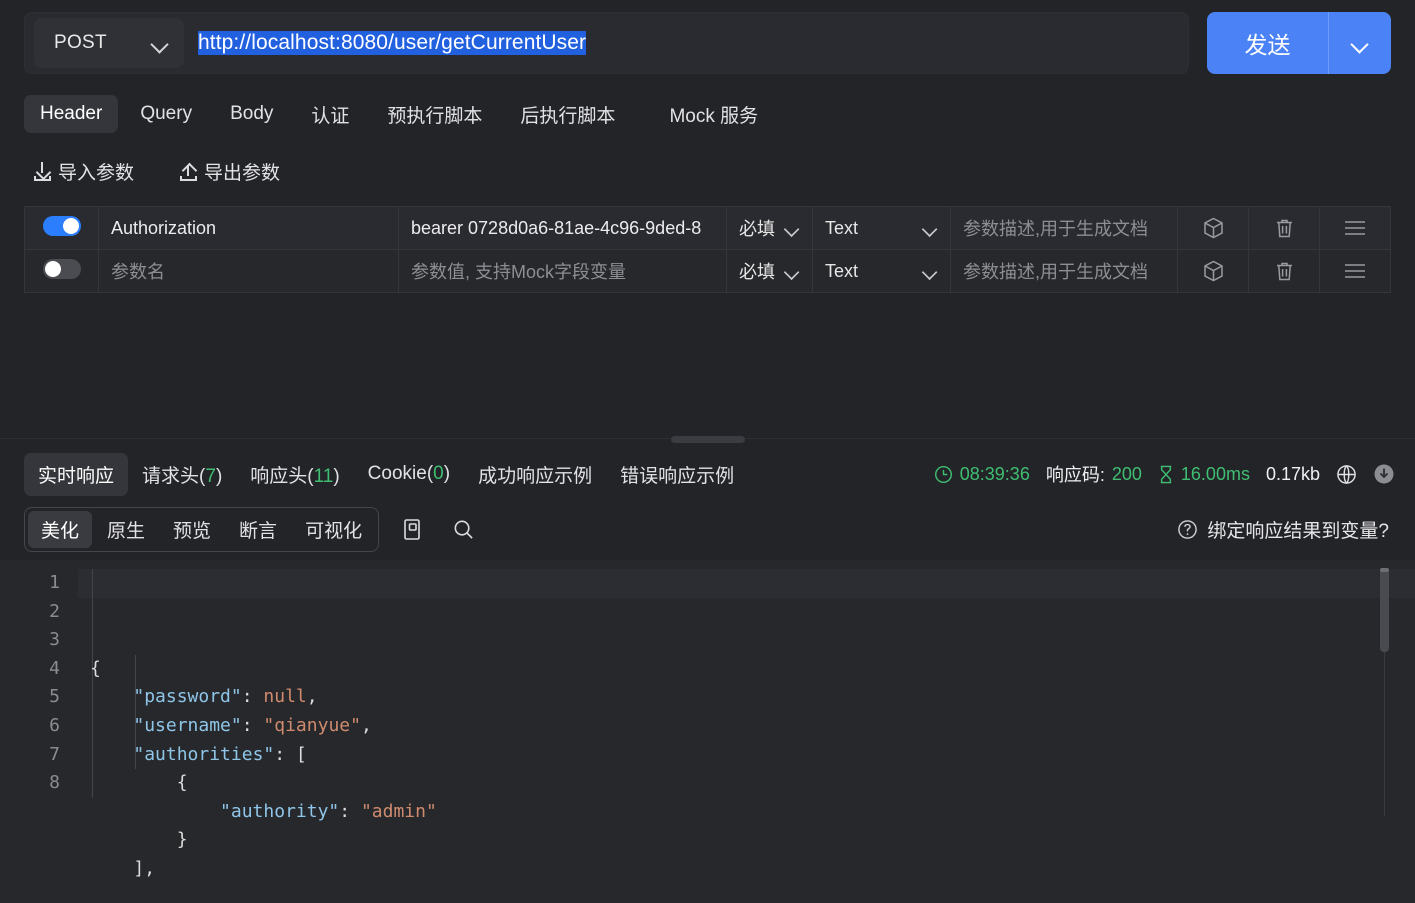 This screenshot has height=903, width=1415. I want to click on viewer-mode-preview: 预览, so click(192, 529).